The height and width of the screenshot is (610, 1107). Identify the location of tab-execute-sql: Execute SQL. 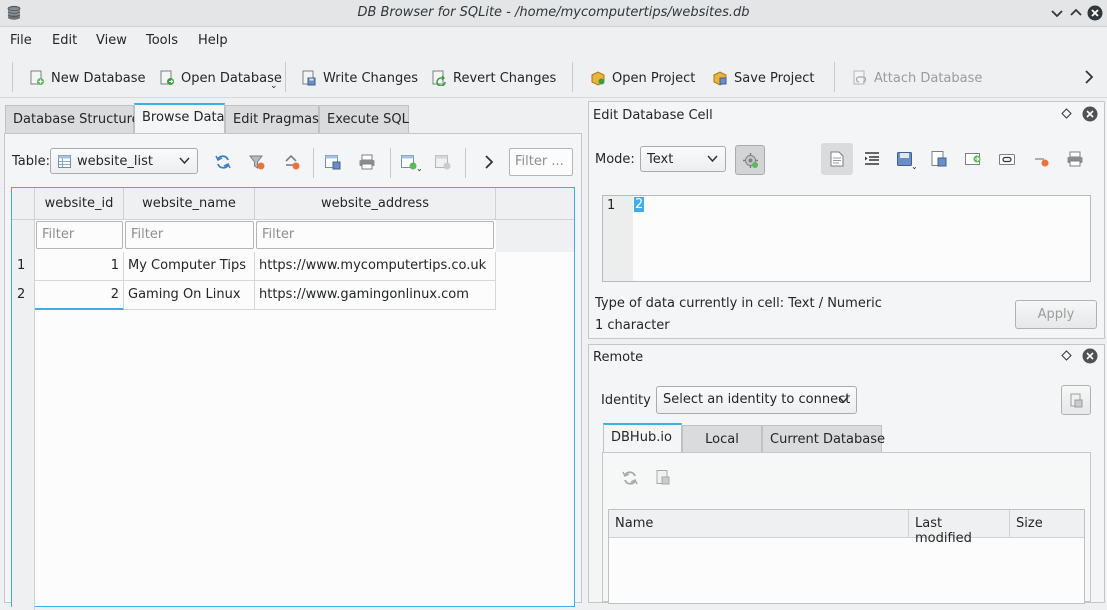
(364, 119).